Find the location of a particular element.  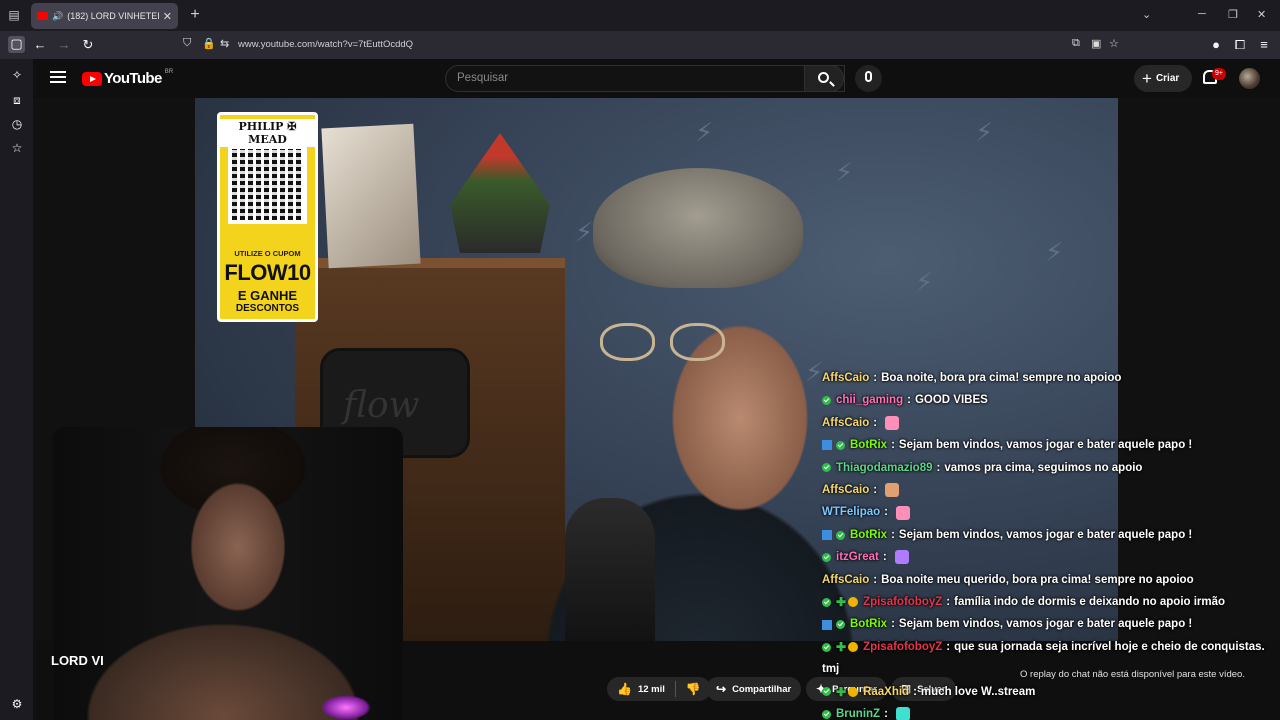

thumbs-down-icon: 👎 is located at coordinates (693, 689).